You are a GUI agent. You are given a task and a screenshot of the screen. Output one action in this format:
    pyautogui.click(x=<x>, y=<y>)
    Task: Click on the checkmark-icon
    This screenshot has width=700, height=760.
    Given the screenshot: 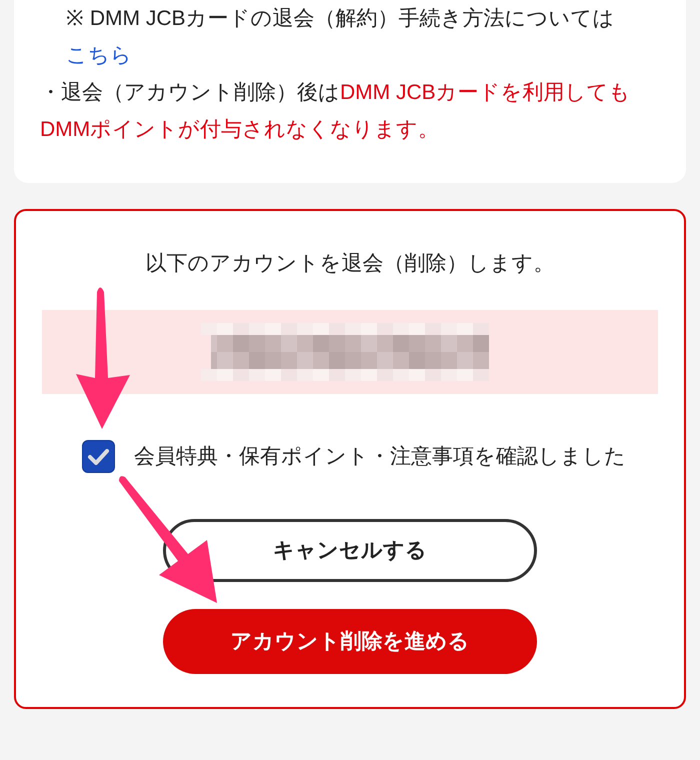 What is the action you would take?
    pyautogui.click(x=98, y=456)
    